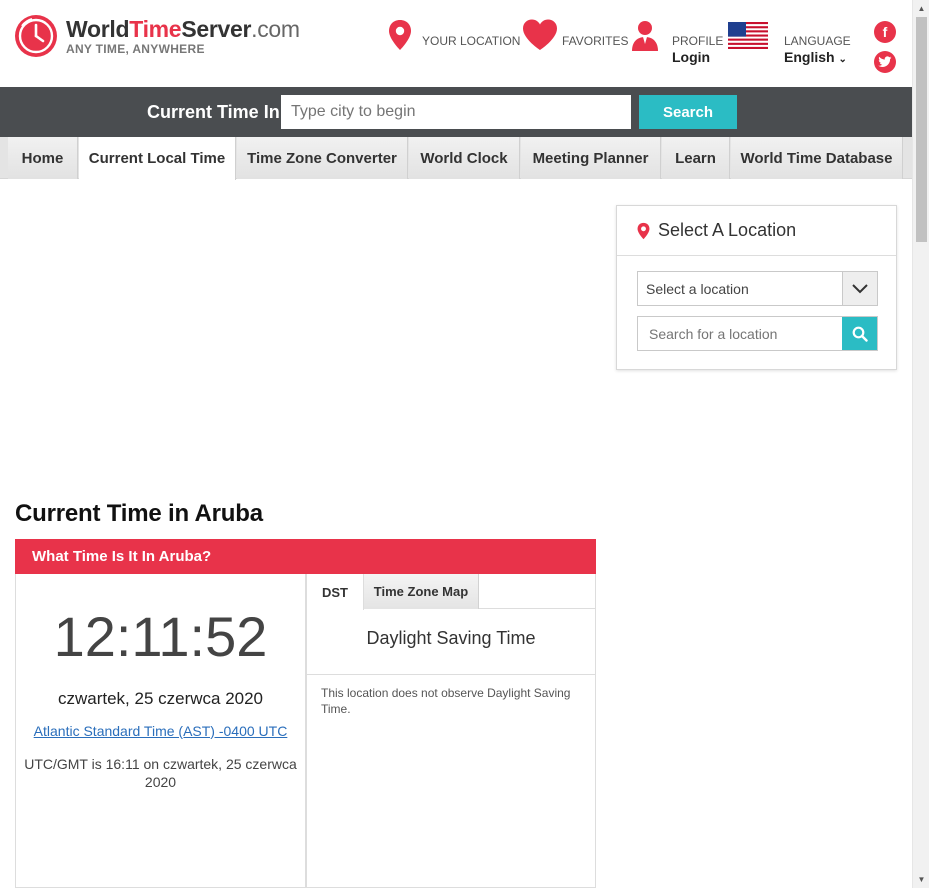 Image resolution: width=929 pixels, height=888 pixels. Describe the element at coordinates (697, 289) in the screenshot. I see `location-select-value: Select a location` at that location.